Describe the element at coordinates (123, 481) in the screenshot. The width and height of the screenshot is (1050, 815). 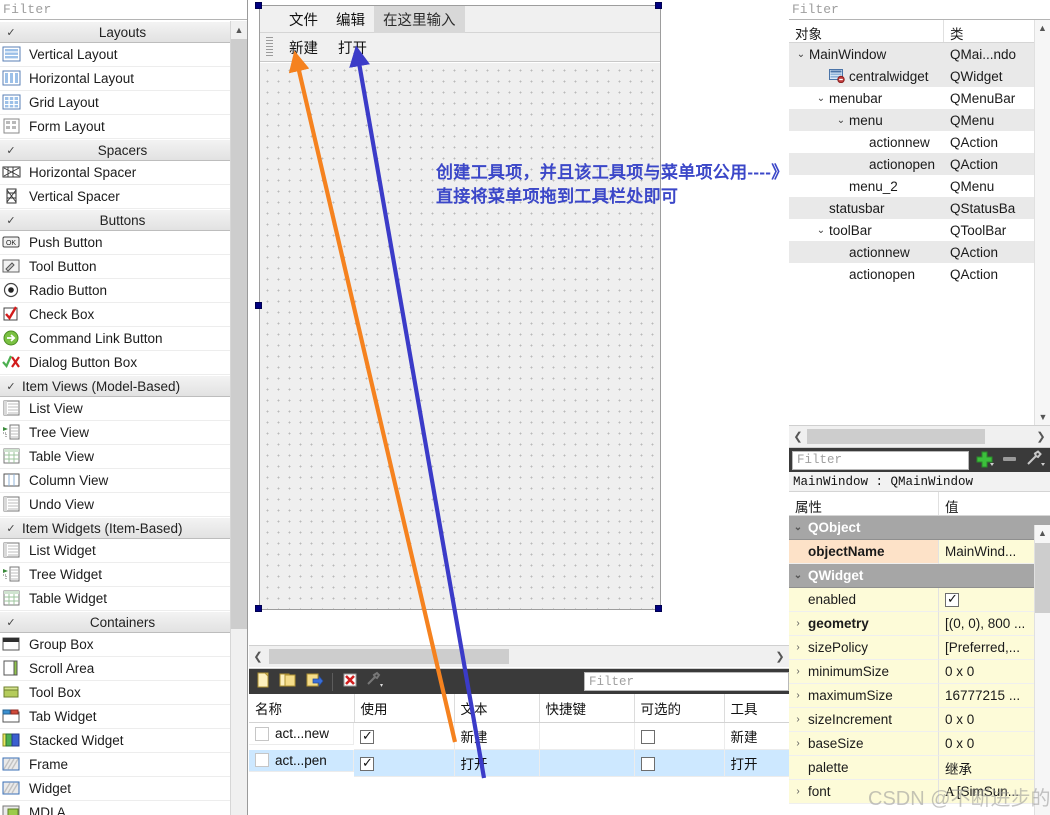
I see `widget-item-column-view: Column View` at that location.